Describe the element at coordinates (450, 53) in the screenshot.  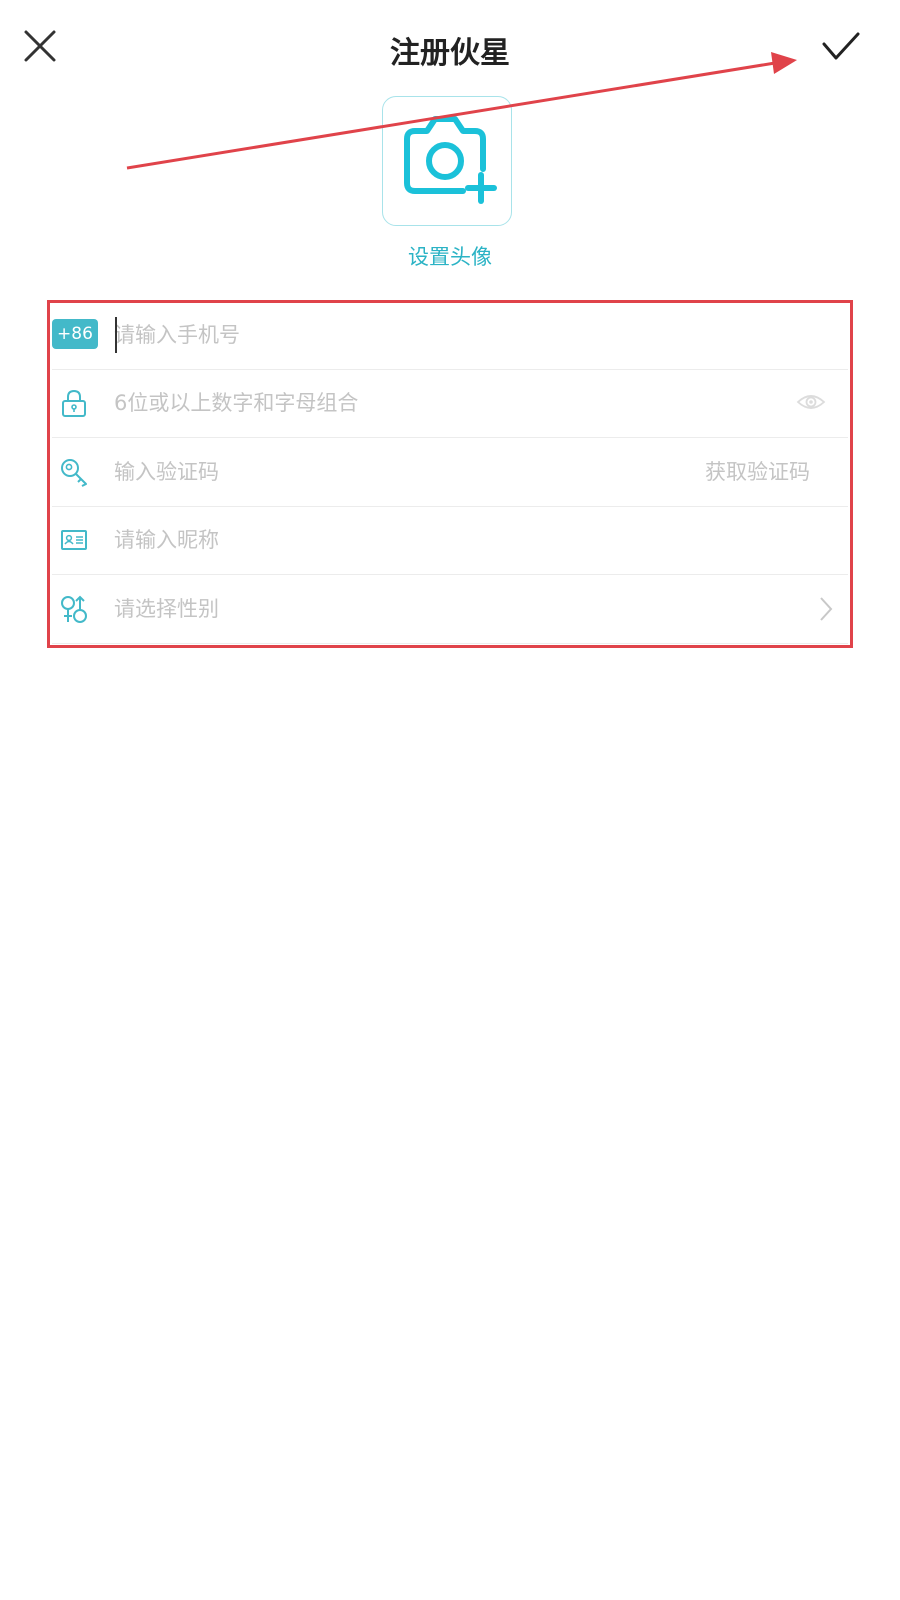
I see `page-title: 注册伙星` at that location.